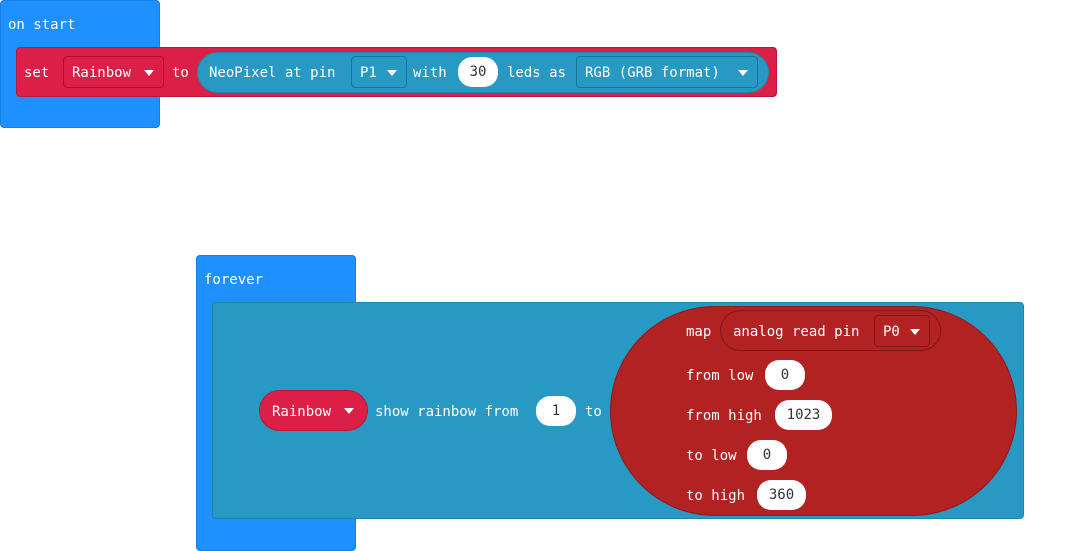 This screenshot has width=1076, height=551. I want to click on mode-dropdown-label: RGB (GRB format), so click(652, 73).